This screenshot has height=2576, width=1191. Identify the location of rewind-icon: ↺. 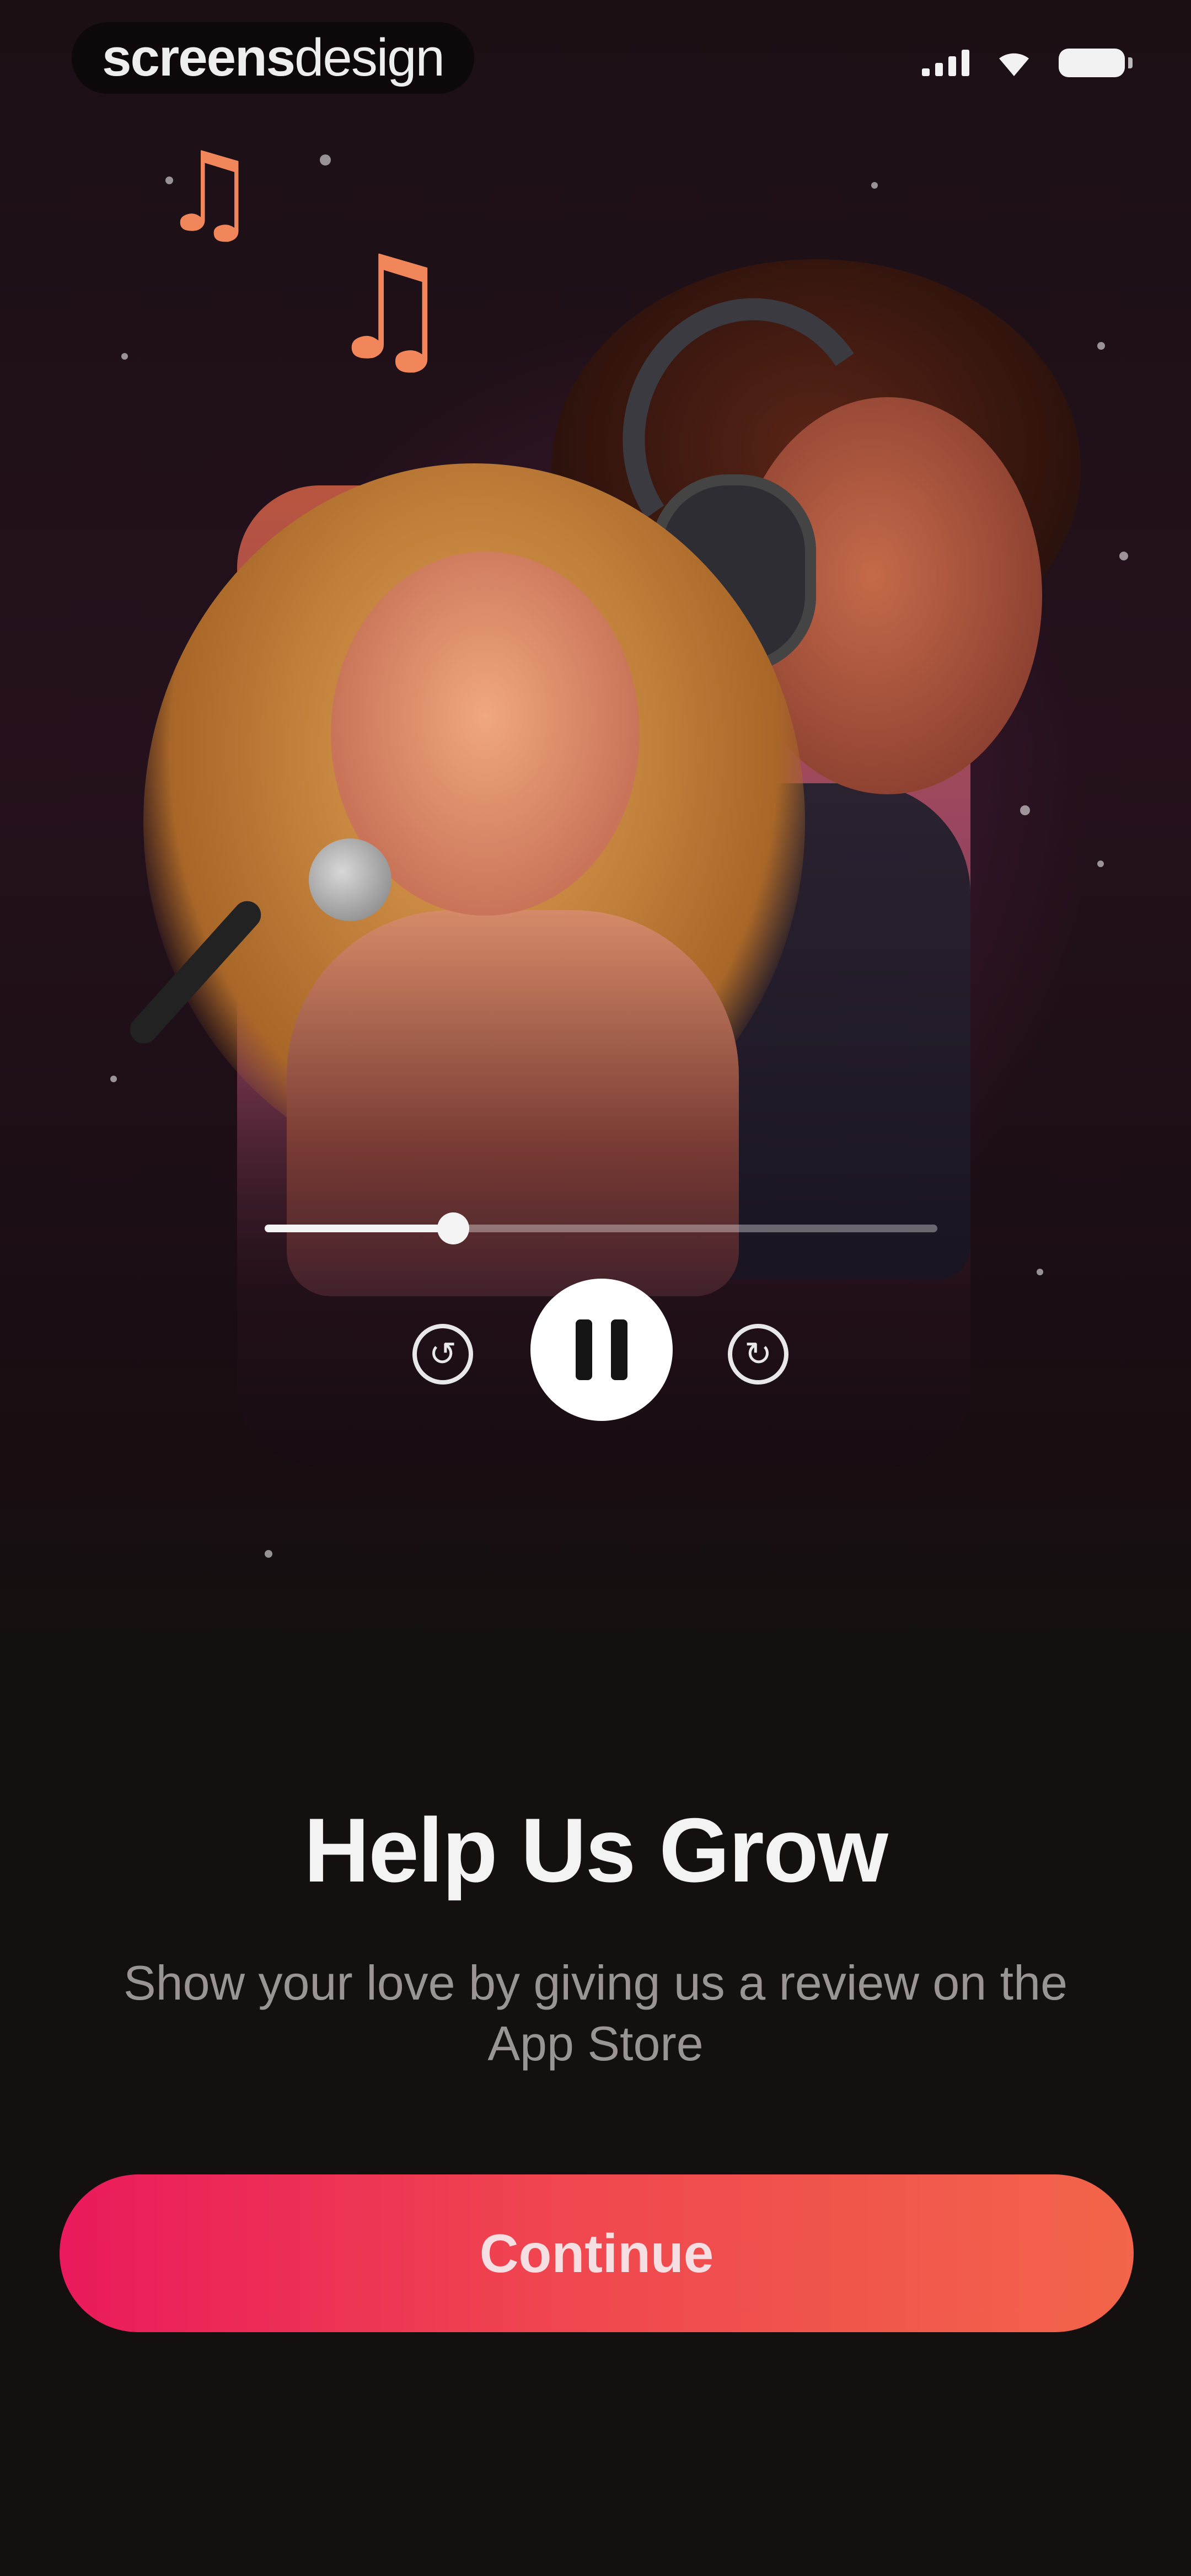
(442, 1354).